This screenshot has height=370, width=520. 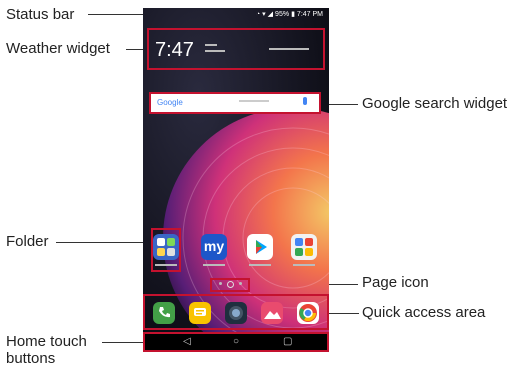 I want to click on folder-leader-line, so click(x=103, y=242).